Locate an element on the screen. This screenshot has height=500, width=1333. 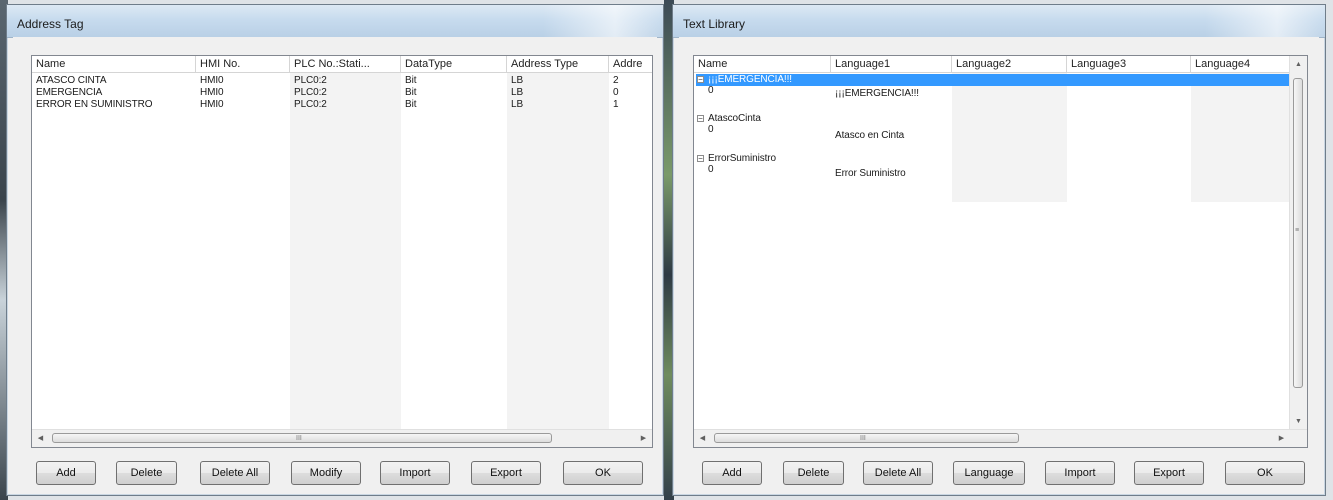
column-header-address: Addre is located at coordinates (630, 64).